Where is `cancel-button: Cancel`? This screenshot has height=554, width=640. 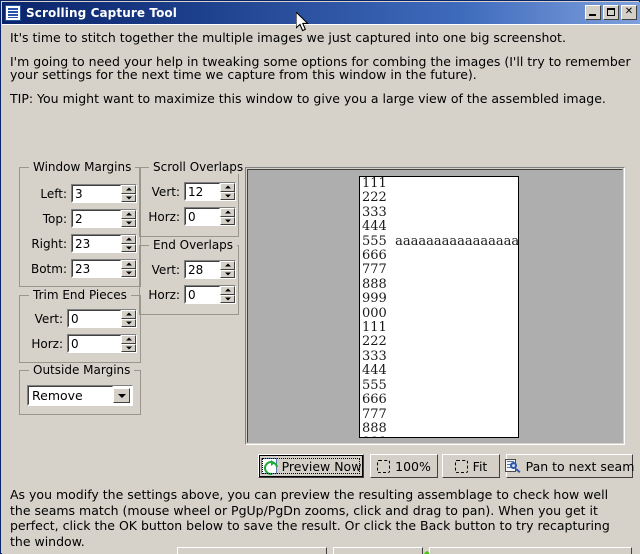 cancel-button: Cancel is located at coordinates (378, 550).